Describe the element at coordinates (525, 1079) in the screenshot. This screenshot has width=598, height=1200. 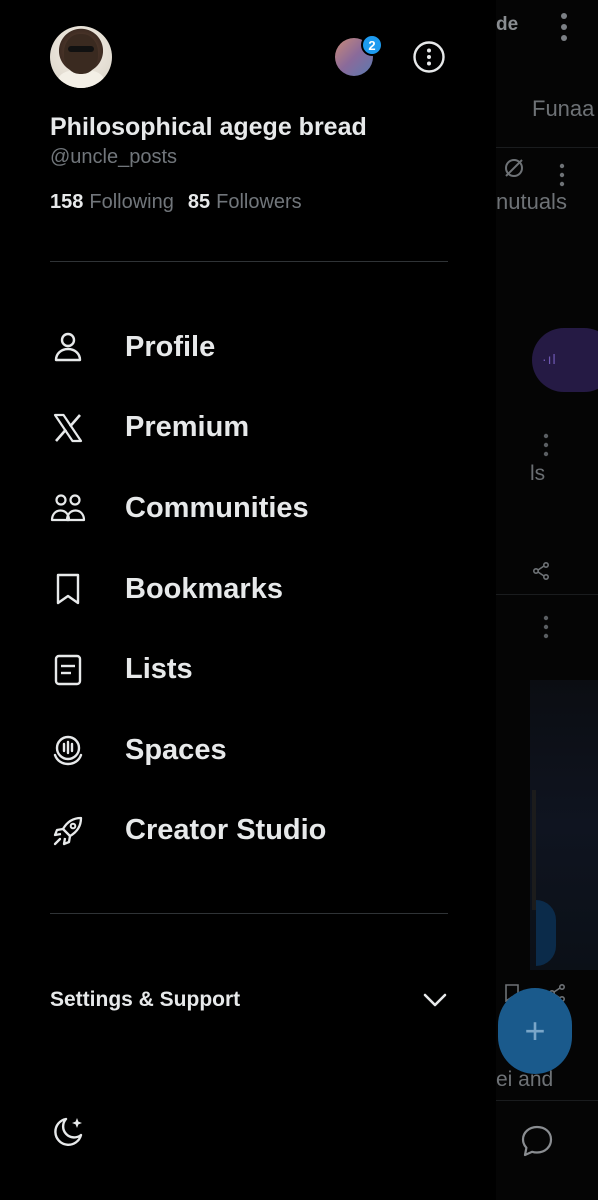
I see `background-text-fragment: ei and` at that location.